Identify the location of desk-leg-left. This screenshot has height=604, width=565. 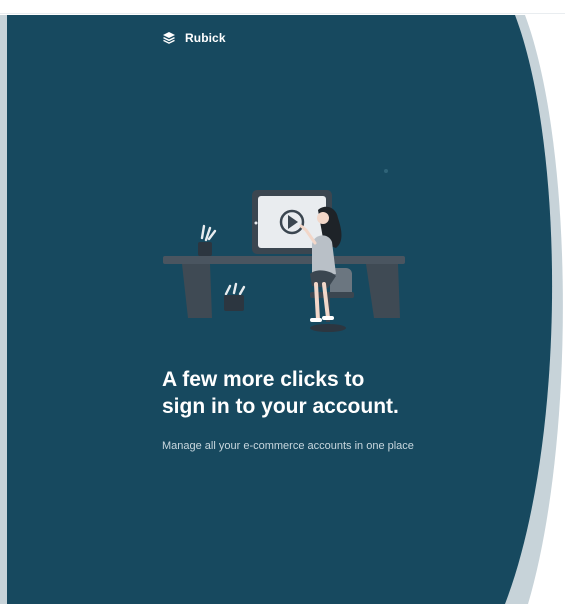
(197, 291).